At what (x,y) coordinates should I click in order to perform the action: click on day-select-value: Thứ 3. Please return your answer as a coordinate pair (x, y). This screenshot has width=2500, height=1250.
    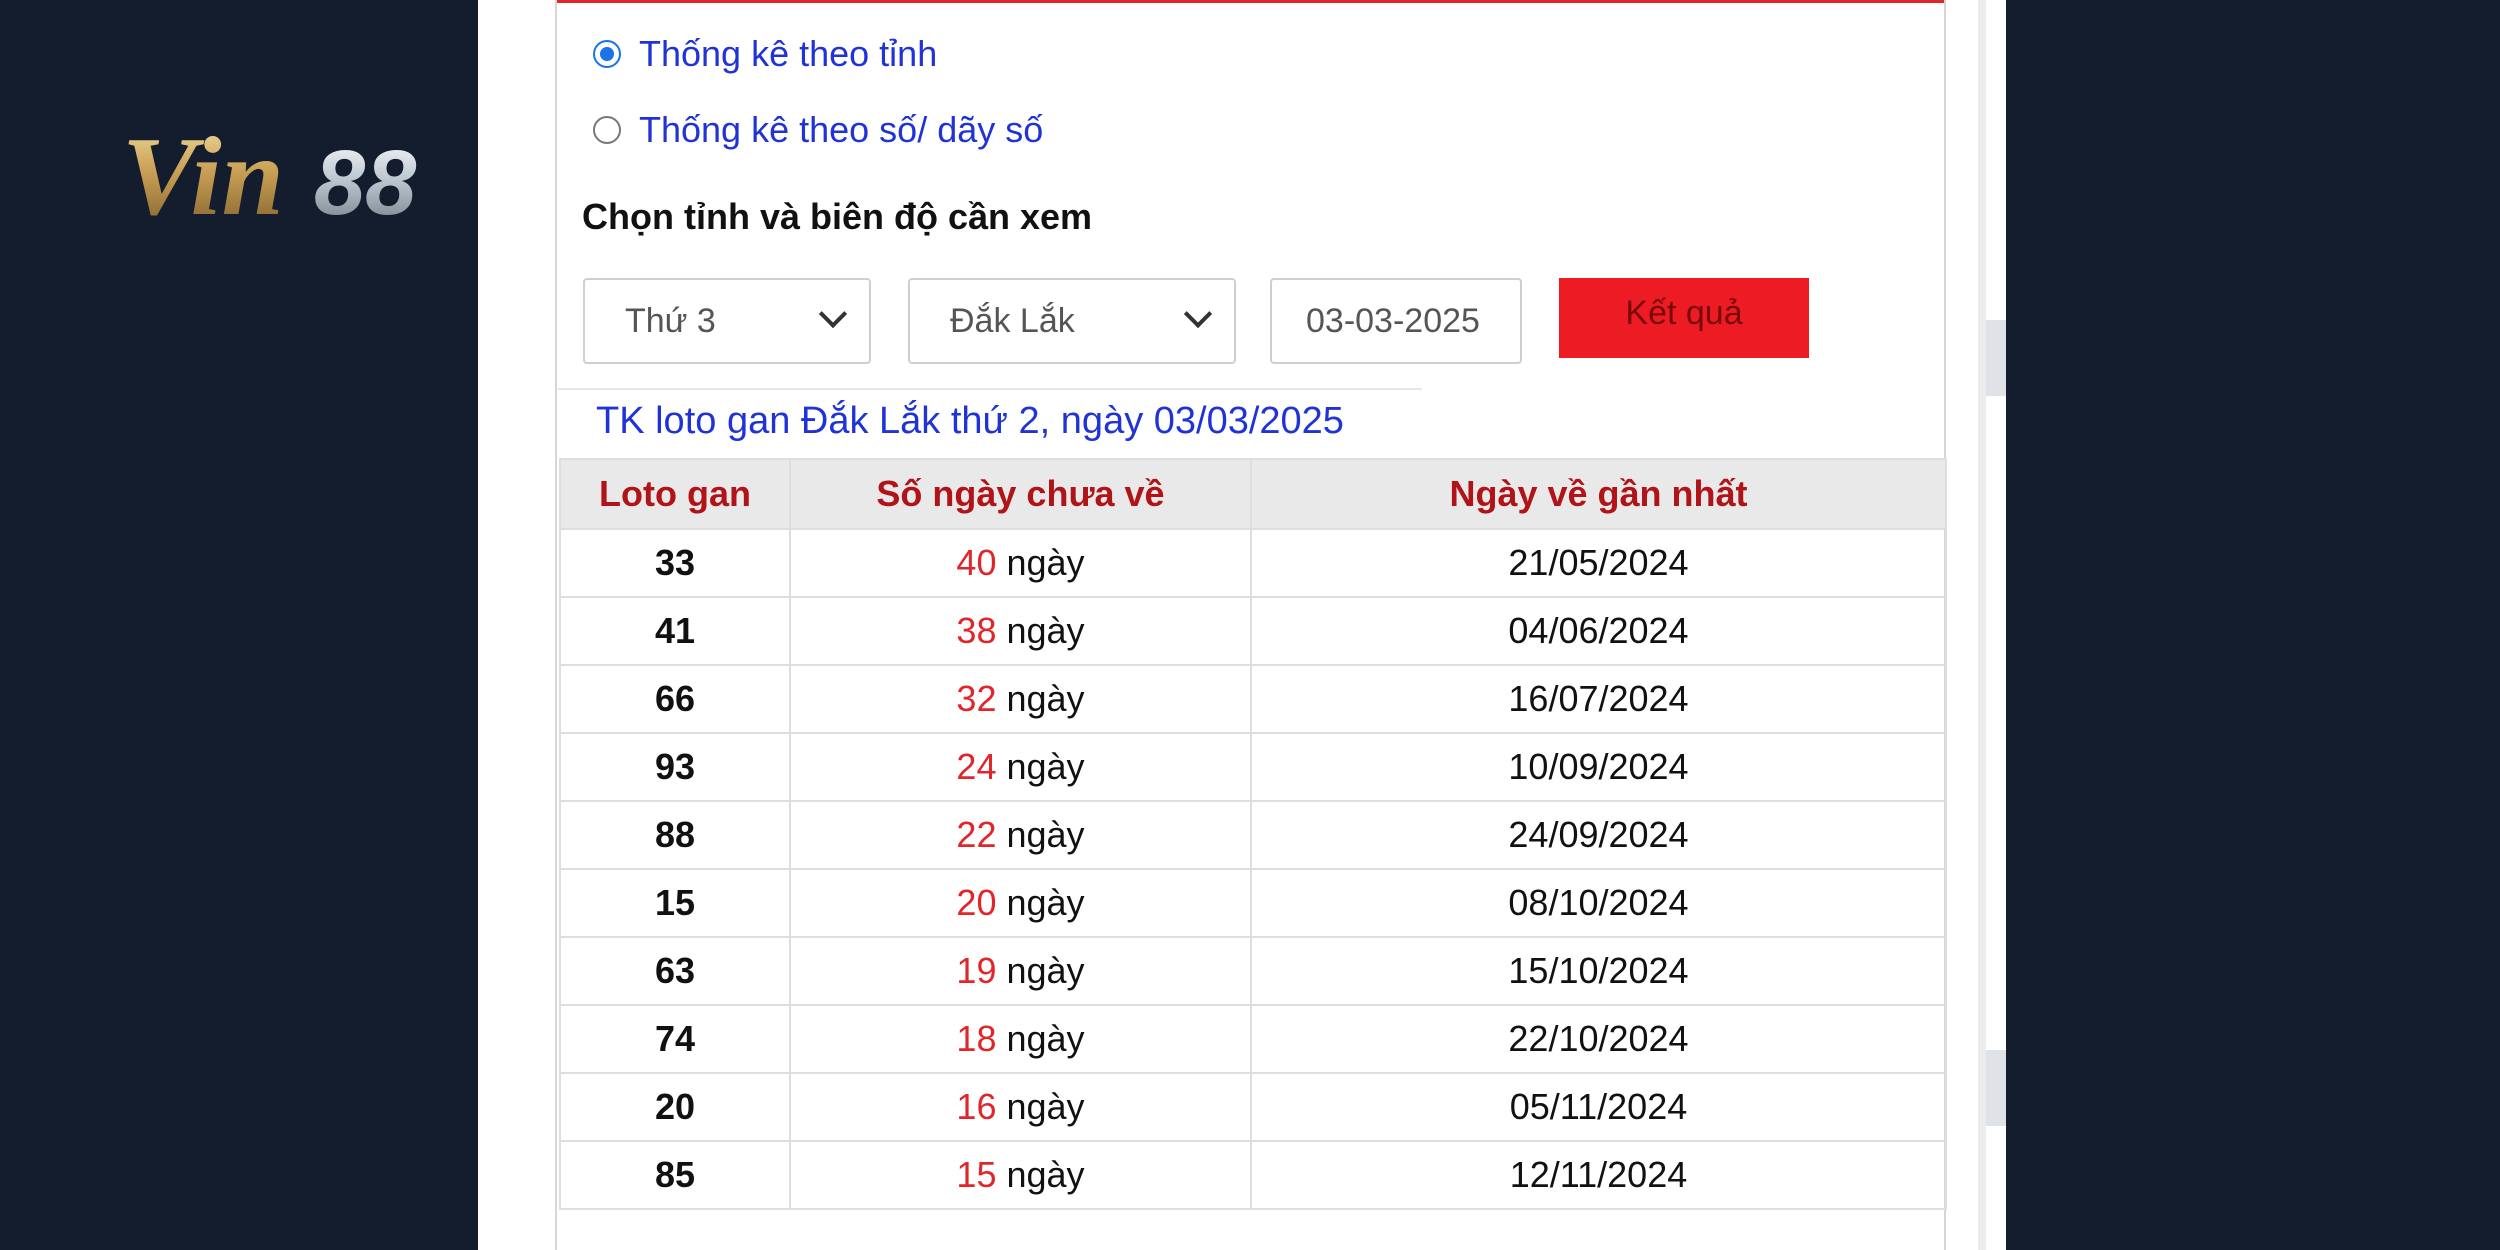
    Looking at the image, I should click on (670, 320).